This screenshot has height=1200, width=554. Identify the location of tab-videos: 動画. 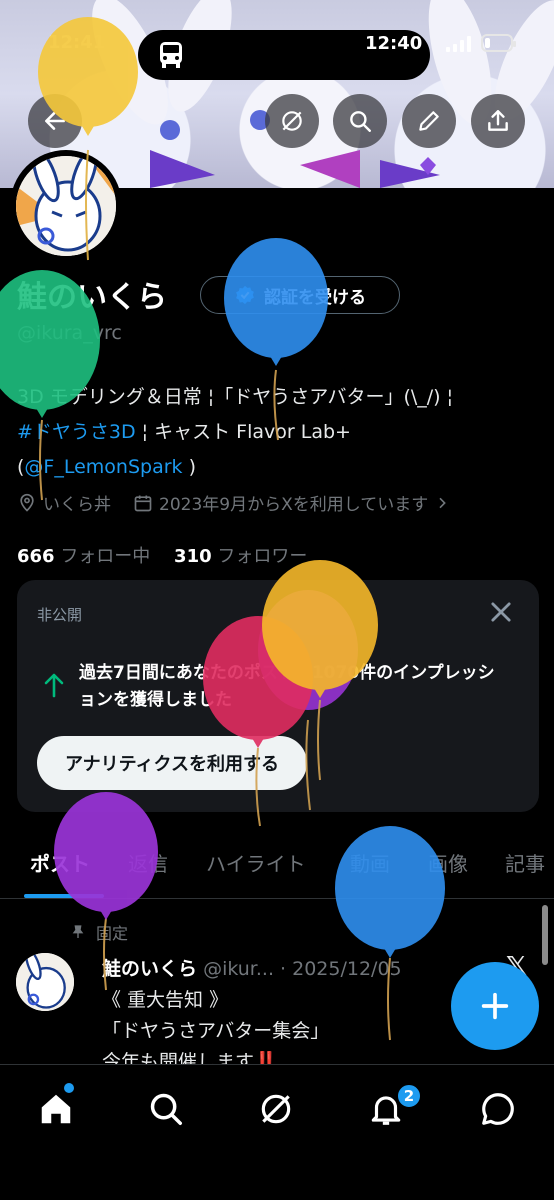
(370, 862).